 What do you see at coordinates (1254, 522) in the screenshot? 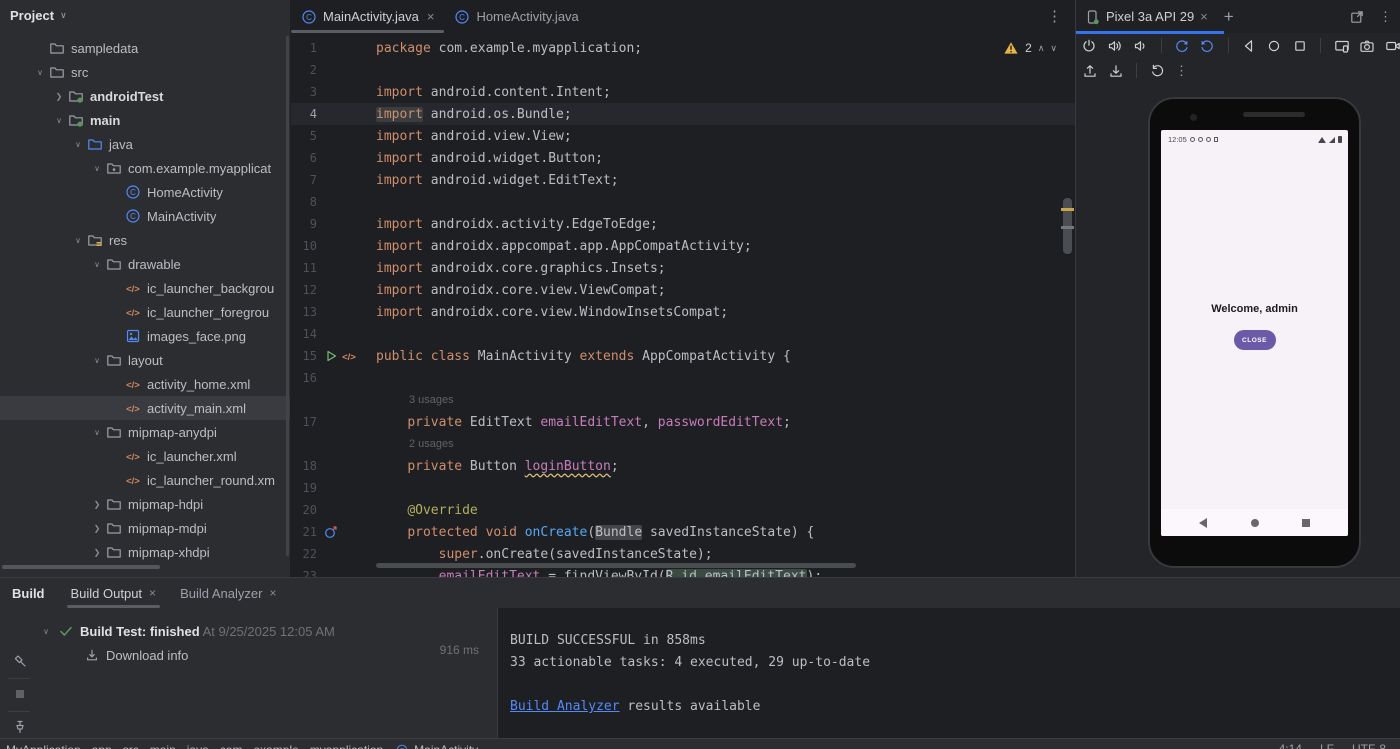
I see `android-home-icon` at bounding box center [1254, 522].